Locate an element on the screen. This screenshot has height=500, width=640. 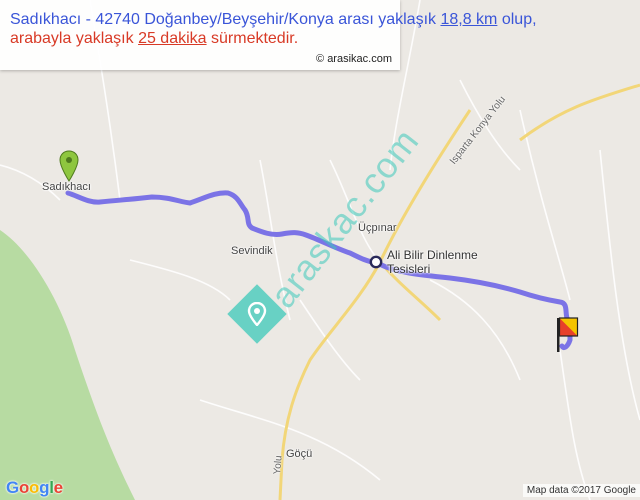
road-label-yolu: Yolu is located at coordinates (278, 464).